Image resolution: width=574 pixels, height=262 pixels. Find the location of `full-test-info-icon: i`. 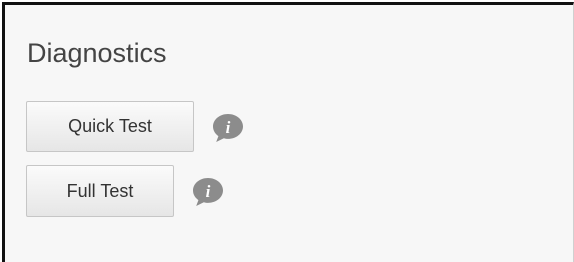

full-test-info-icon: i is located at coordinates (208, 192).